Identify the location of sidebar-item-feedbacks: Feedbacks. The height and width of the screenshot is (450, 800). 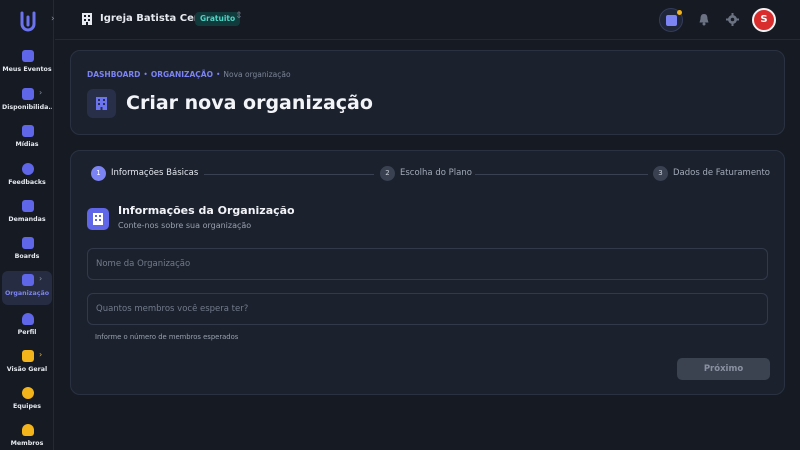
(27, 177).